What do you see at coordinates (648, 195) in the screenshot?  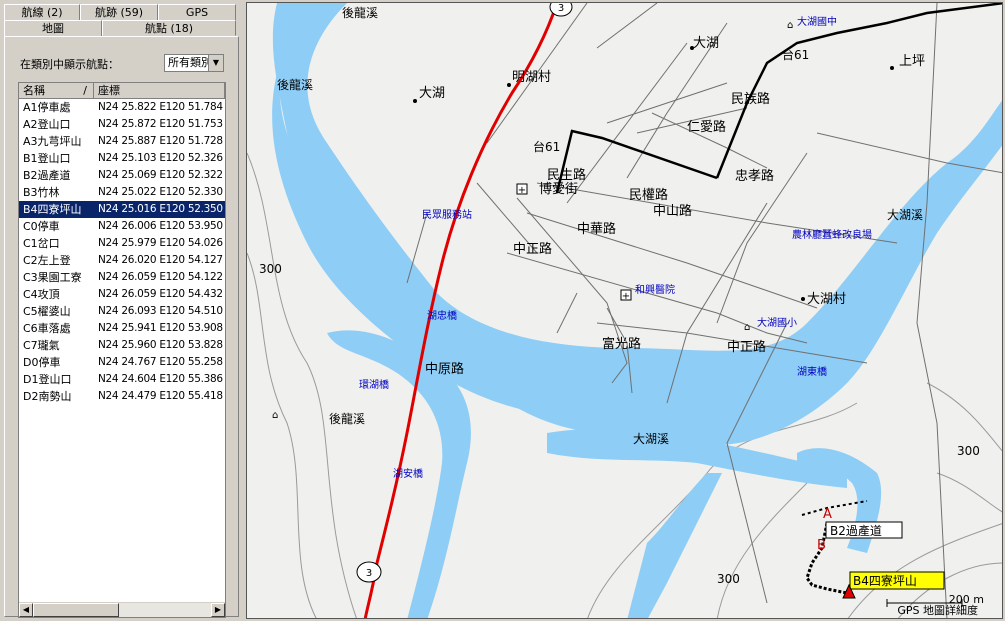 I see `label-minquan-road: 民權路` at bounding box center [648, 195].